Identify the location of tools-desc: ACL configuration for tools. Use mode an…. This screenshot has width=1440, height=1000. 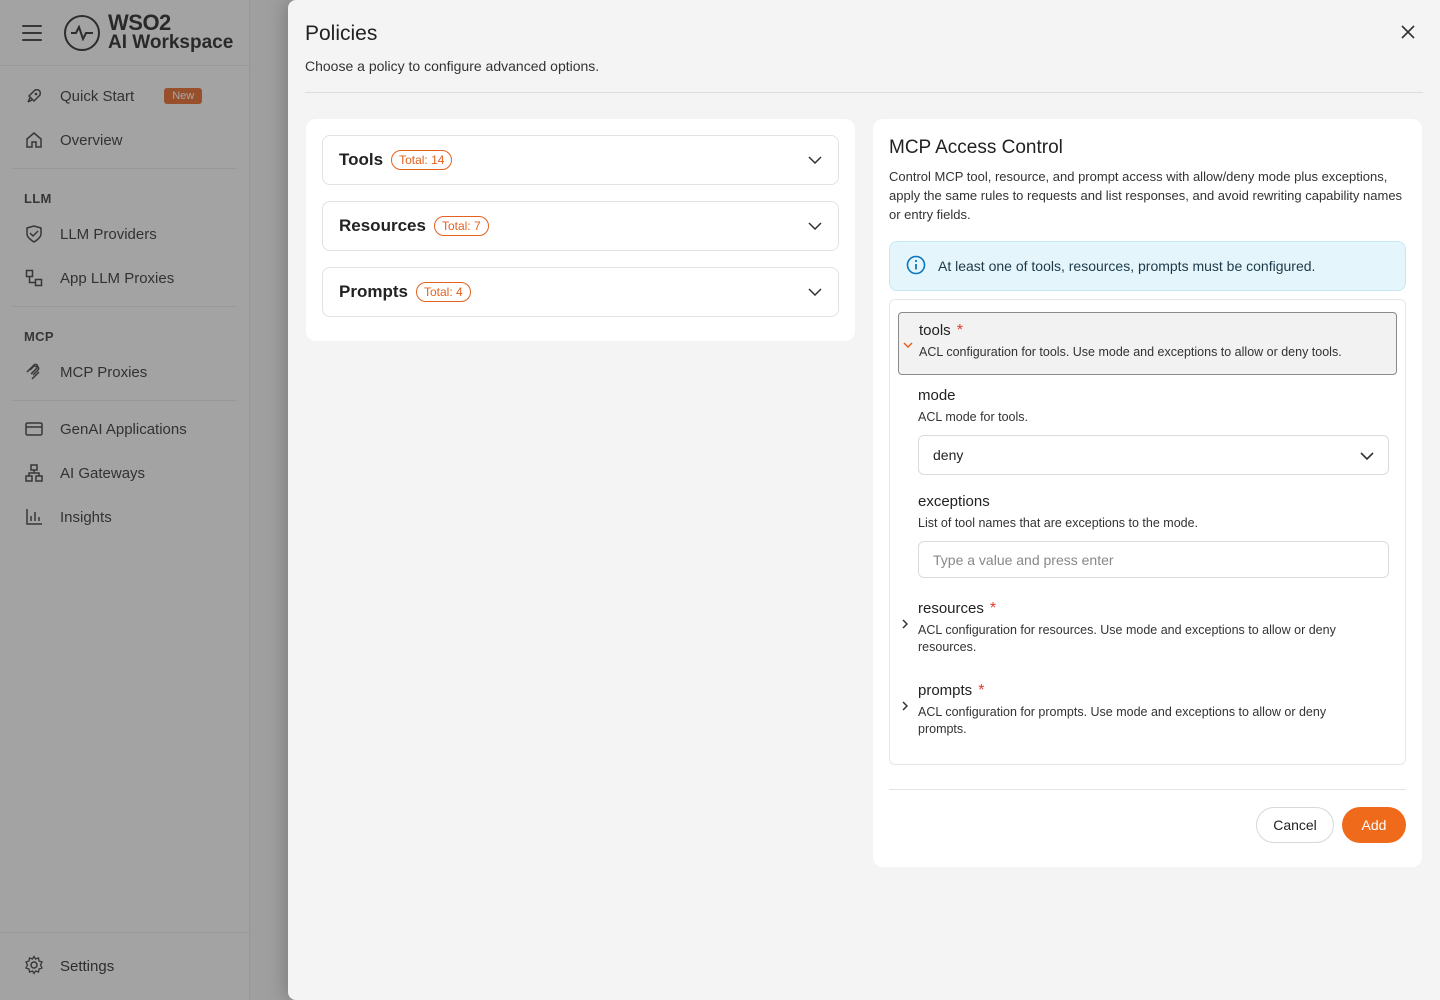
(1130, 352).